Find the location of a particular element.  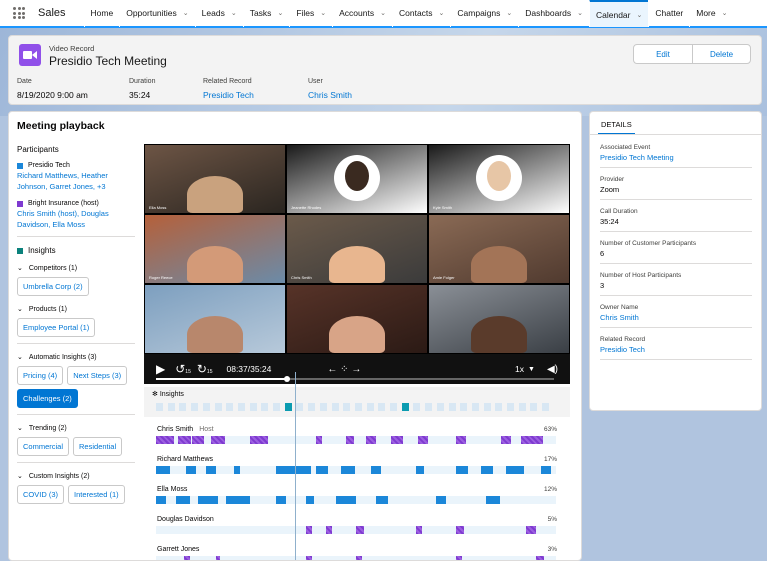

insight-pill: Challenges (2) is located at coordinates (47, 398).